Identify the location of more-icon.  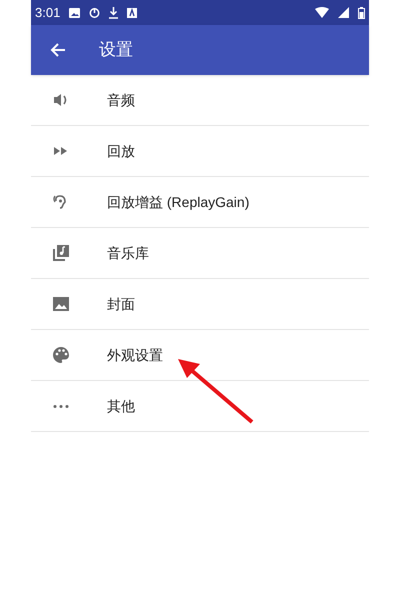
(61, 406).